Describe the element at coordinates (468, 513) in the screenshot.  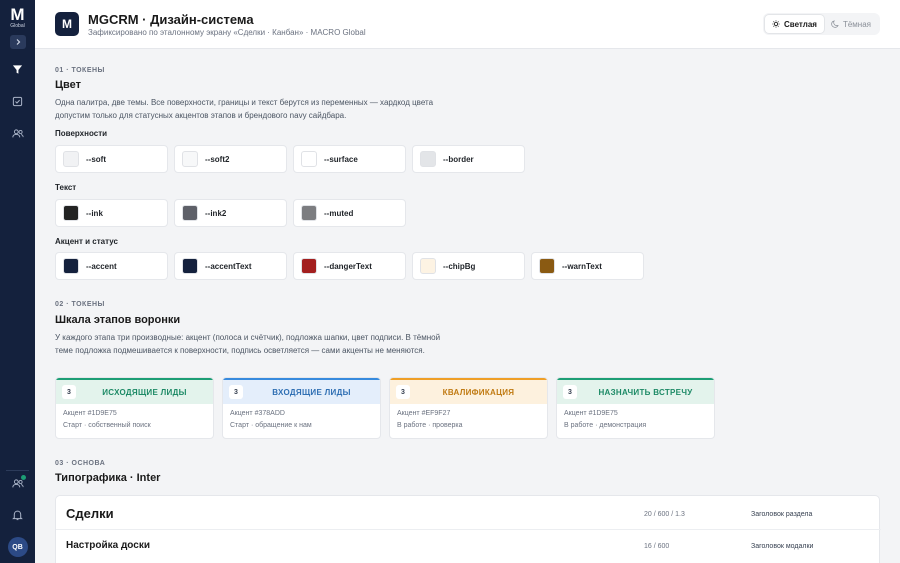
I see `typography-row: Сделки 20 / 600 / 1.3 Заголовок раздела` at that location.